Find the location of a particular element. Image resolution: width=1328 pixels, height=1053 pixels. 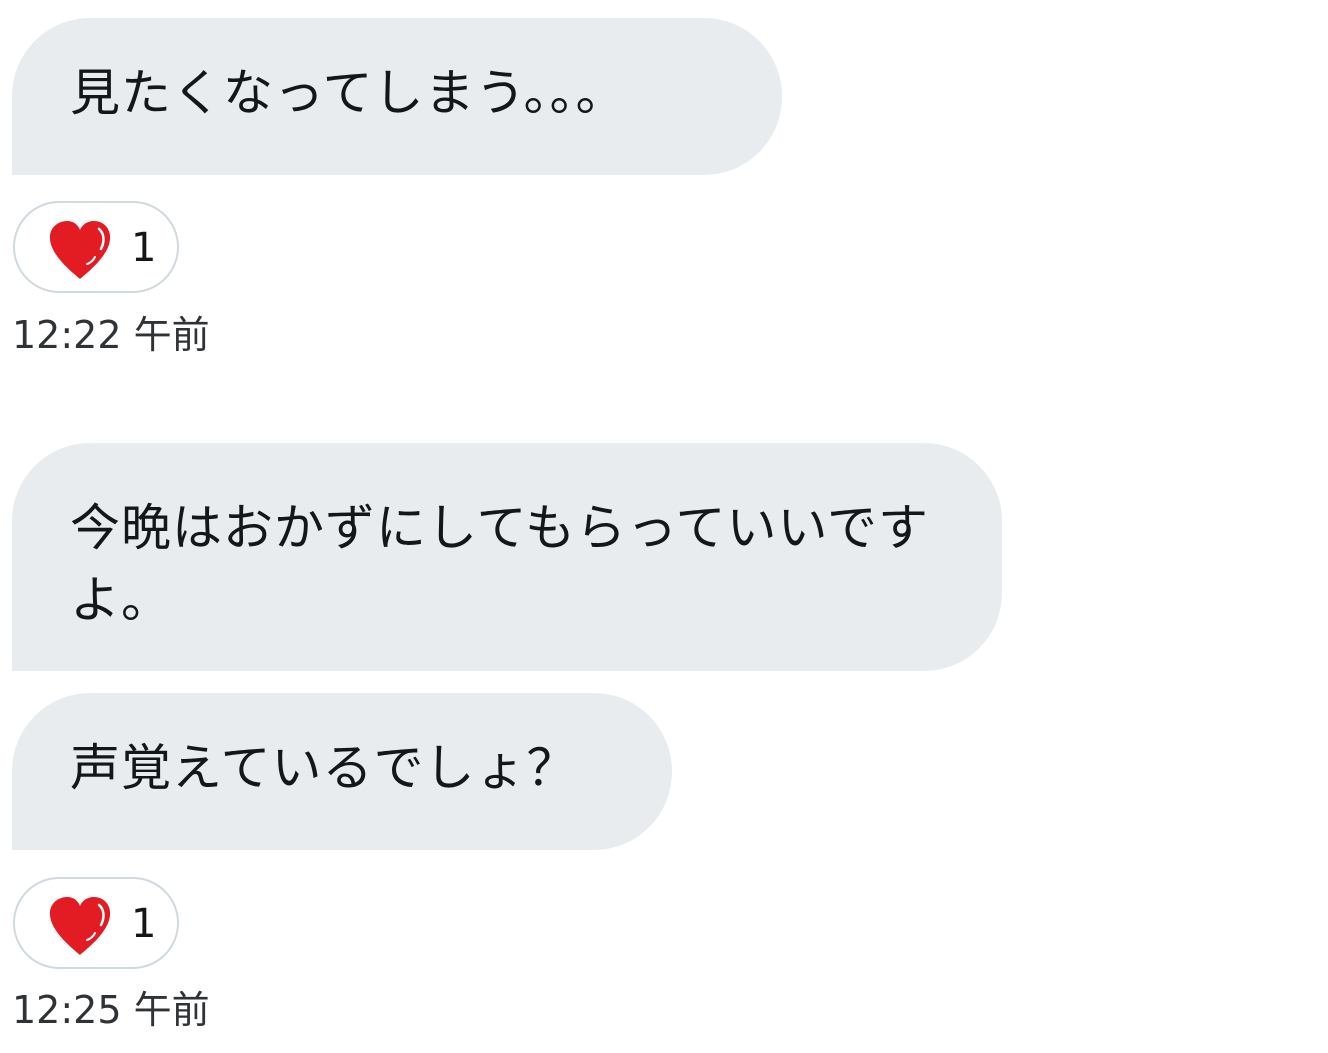

message-text: 声覚えているでしょ？ is located at coordinates (324, 768).